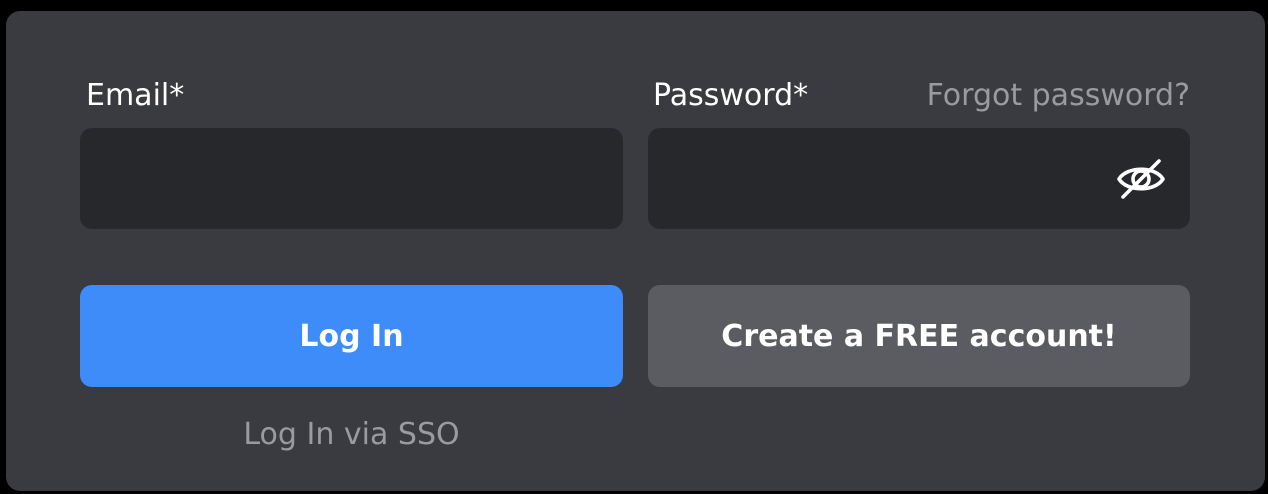  What do you see at coordinates (351, 435) in the screenshot?
I see `sso-login-link: Log In via SSO` at bounding box center [351, 435].